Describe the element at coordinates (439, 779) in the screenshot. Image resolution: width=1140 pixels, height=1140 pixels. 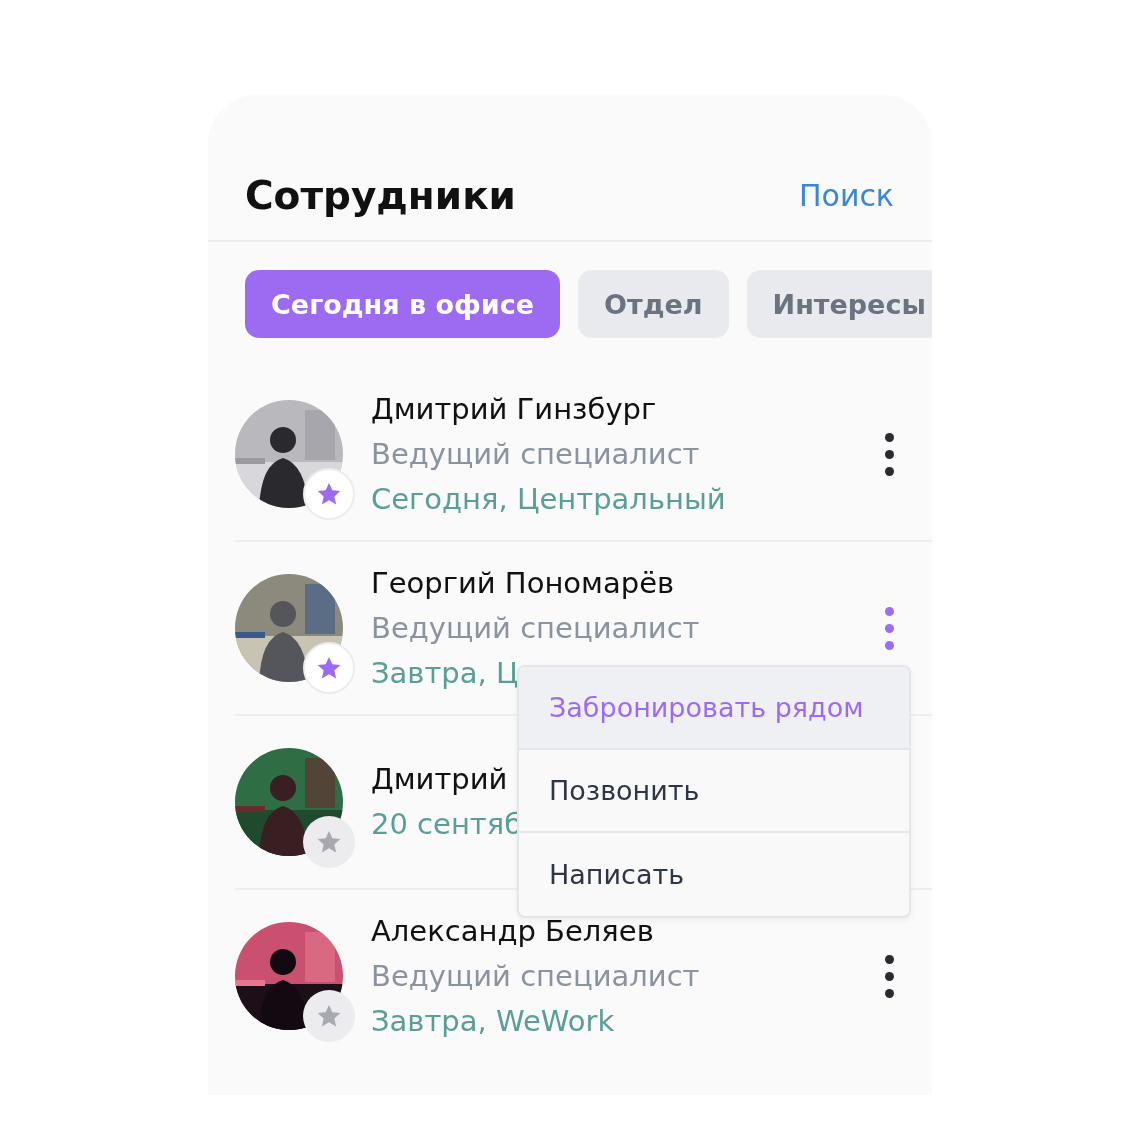
I see `employee-name: Дмитрий` at that location.